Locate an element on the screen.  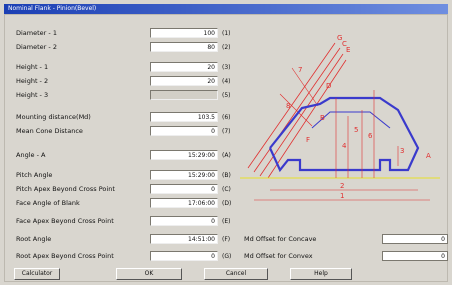
field-code: (4) is located at coordinates (226, 81).